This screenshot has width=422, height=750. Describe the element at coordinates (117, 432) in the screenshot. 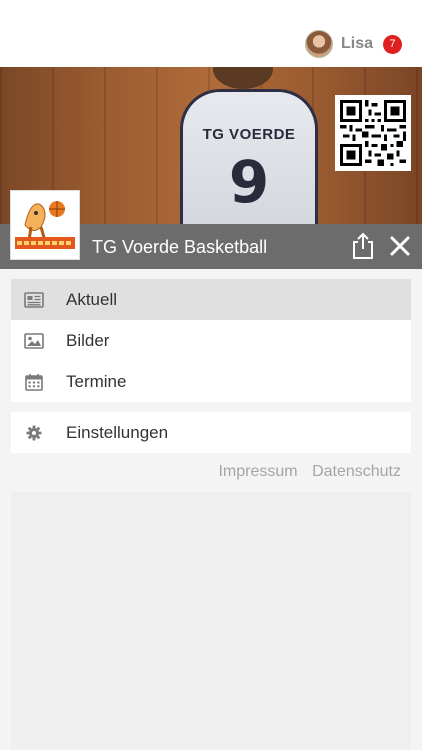

I see `menu-label-einstellungen: Einstellungen` at that location.